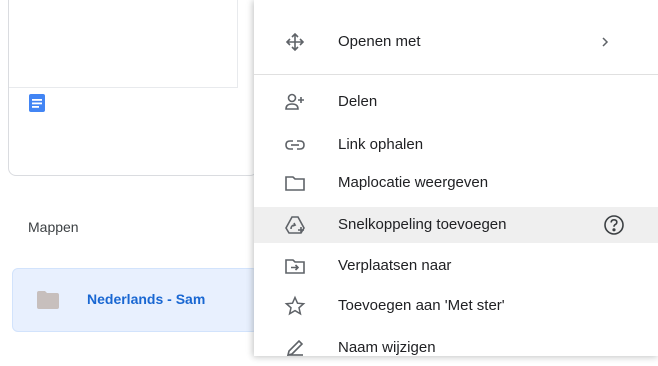  I want to click on folder-name: Nederlands - Sam, so click(146, 299).